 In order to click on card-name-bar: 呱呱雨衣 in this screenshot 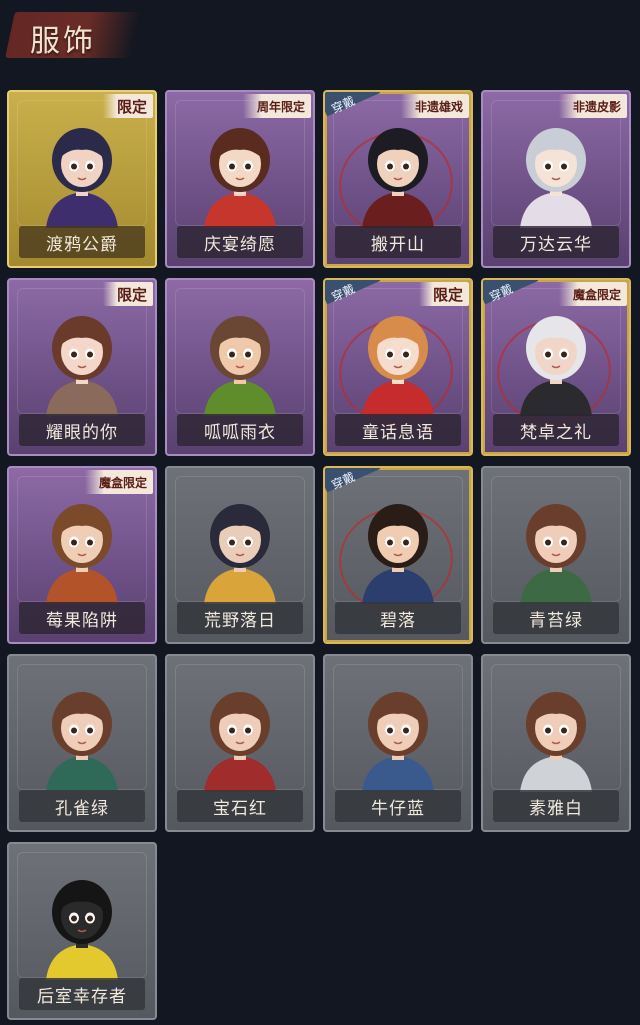, I will do `click(240, 430)`.